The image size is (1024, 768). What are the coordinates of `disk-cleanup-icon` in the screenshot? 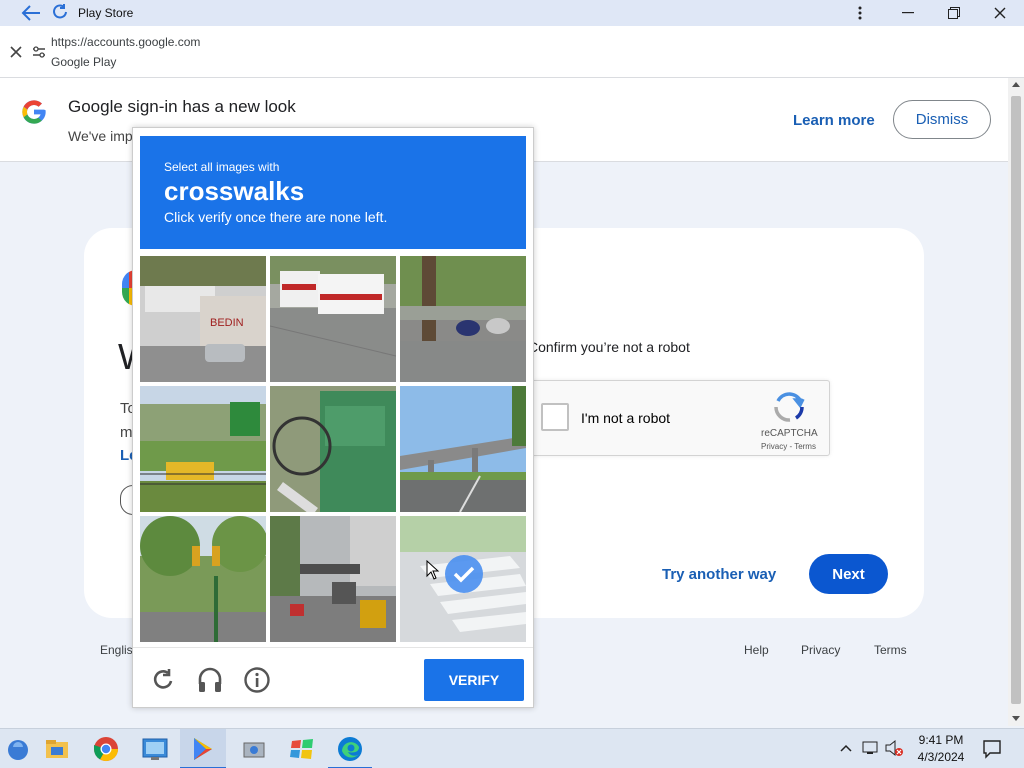 It's located at (254, 749).